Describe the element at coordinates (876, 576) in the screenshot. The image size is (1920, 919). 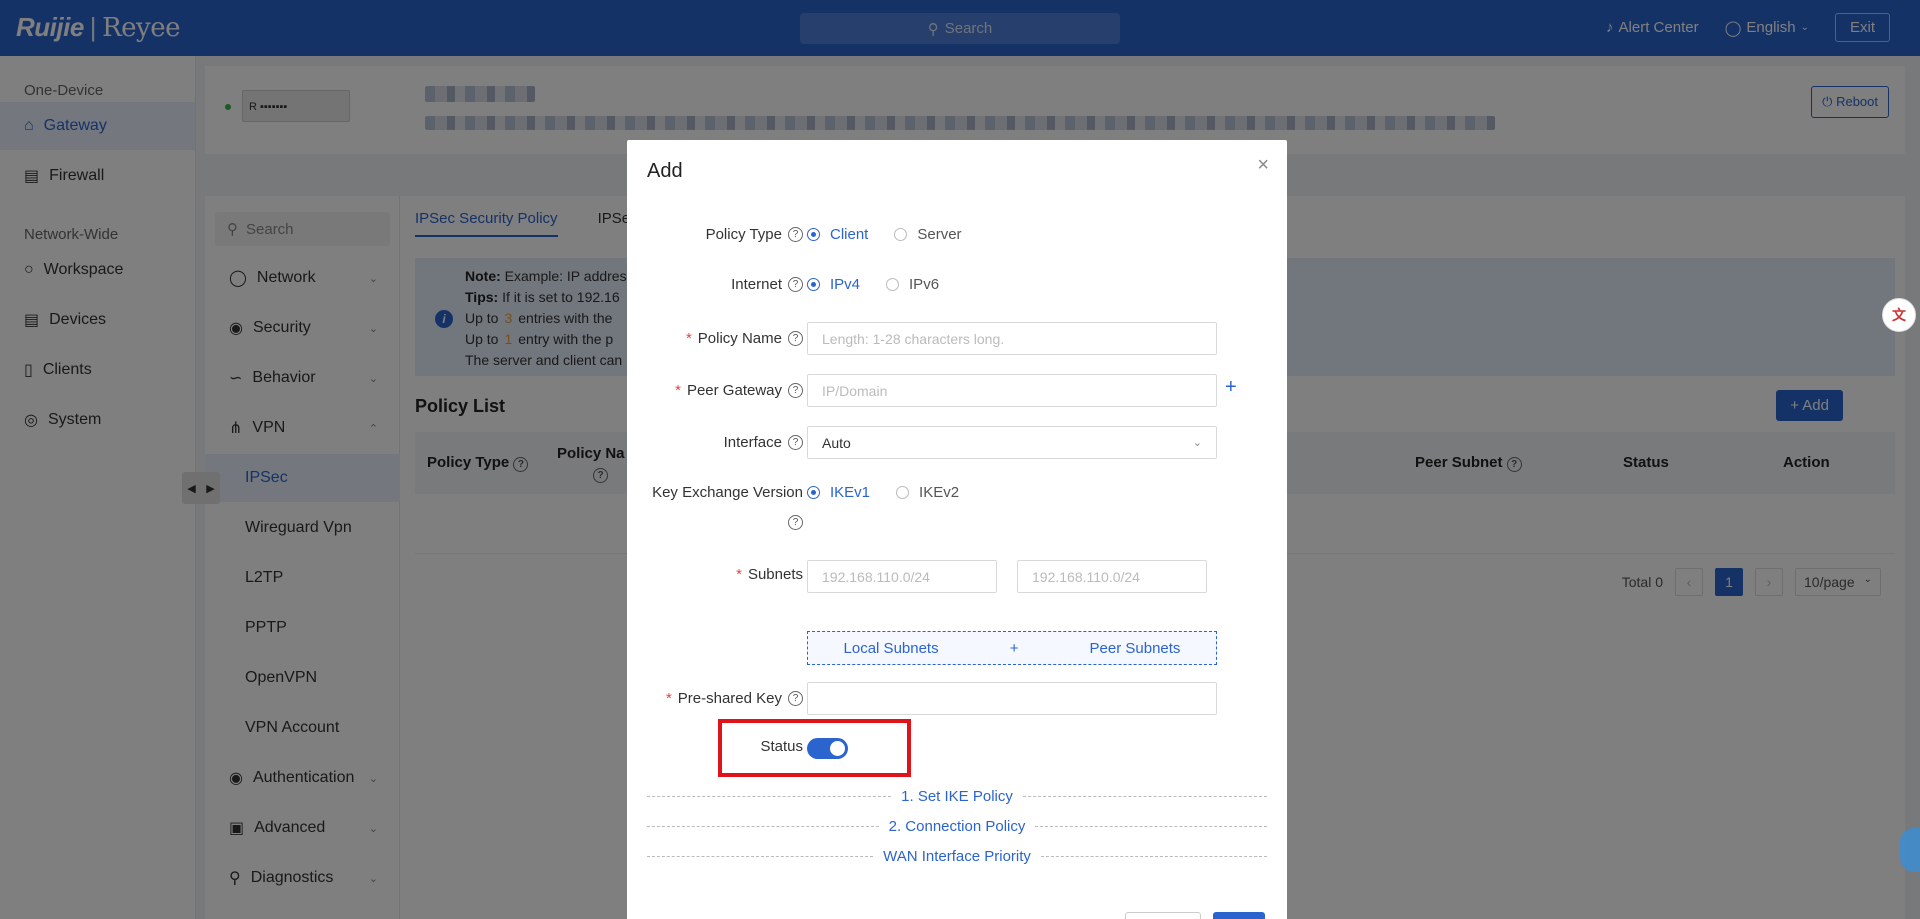
I see `local-subnet-placeholder: 192.168.110.0/24` at that location.